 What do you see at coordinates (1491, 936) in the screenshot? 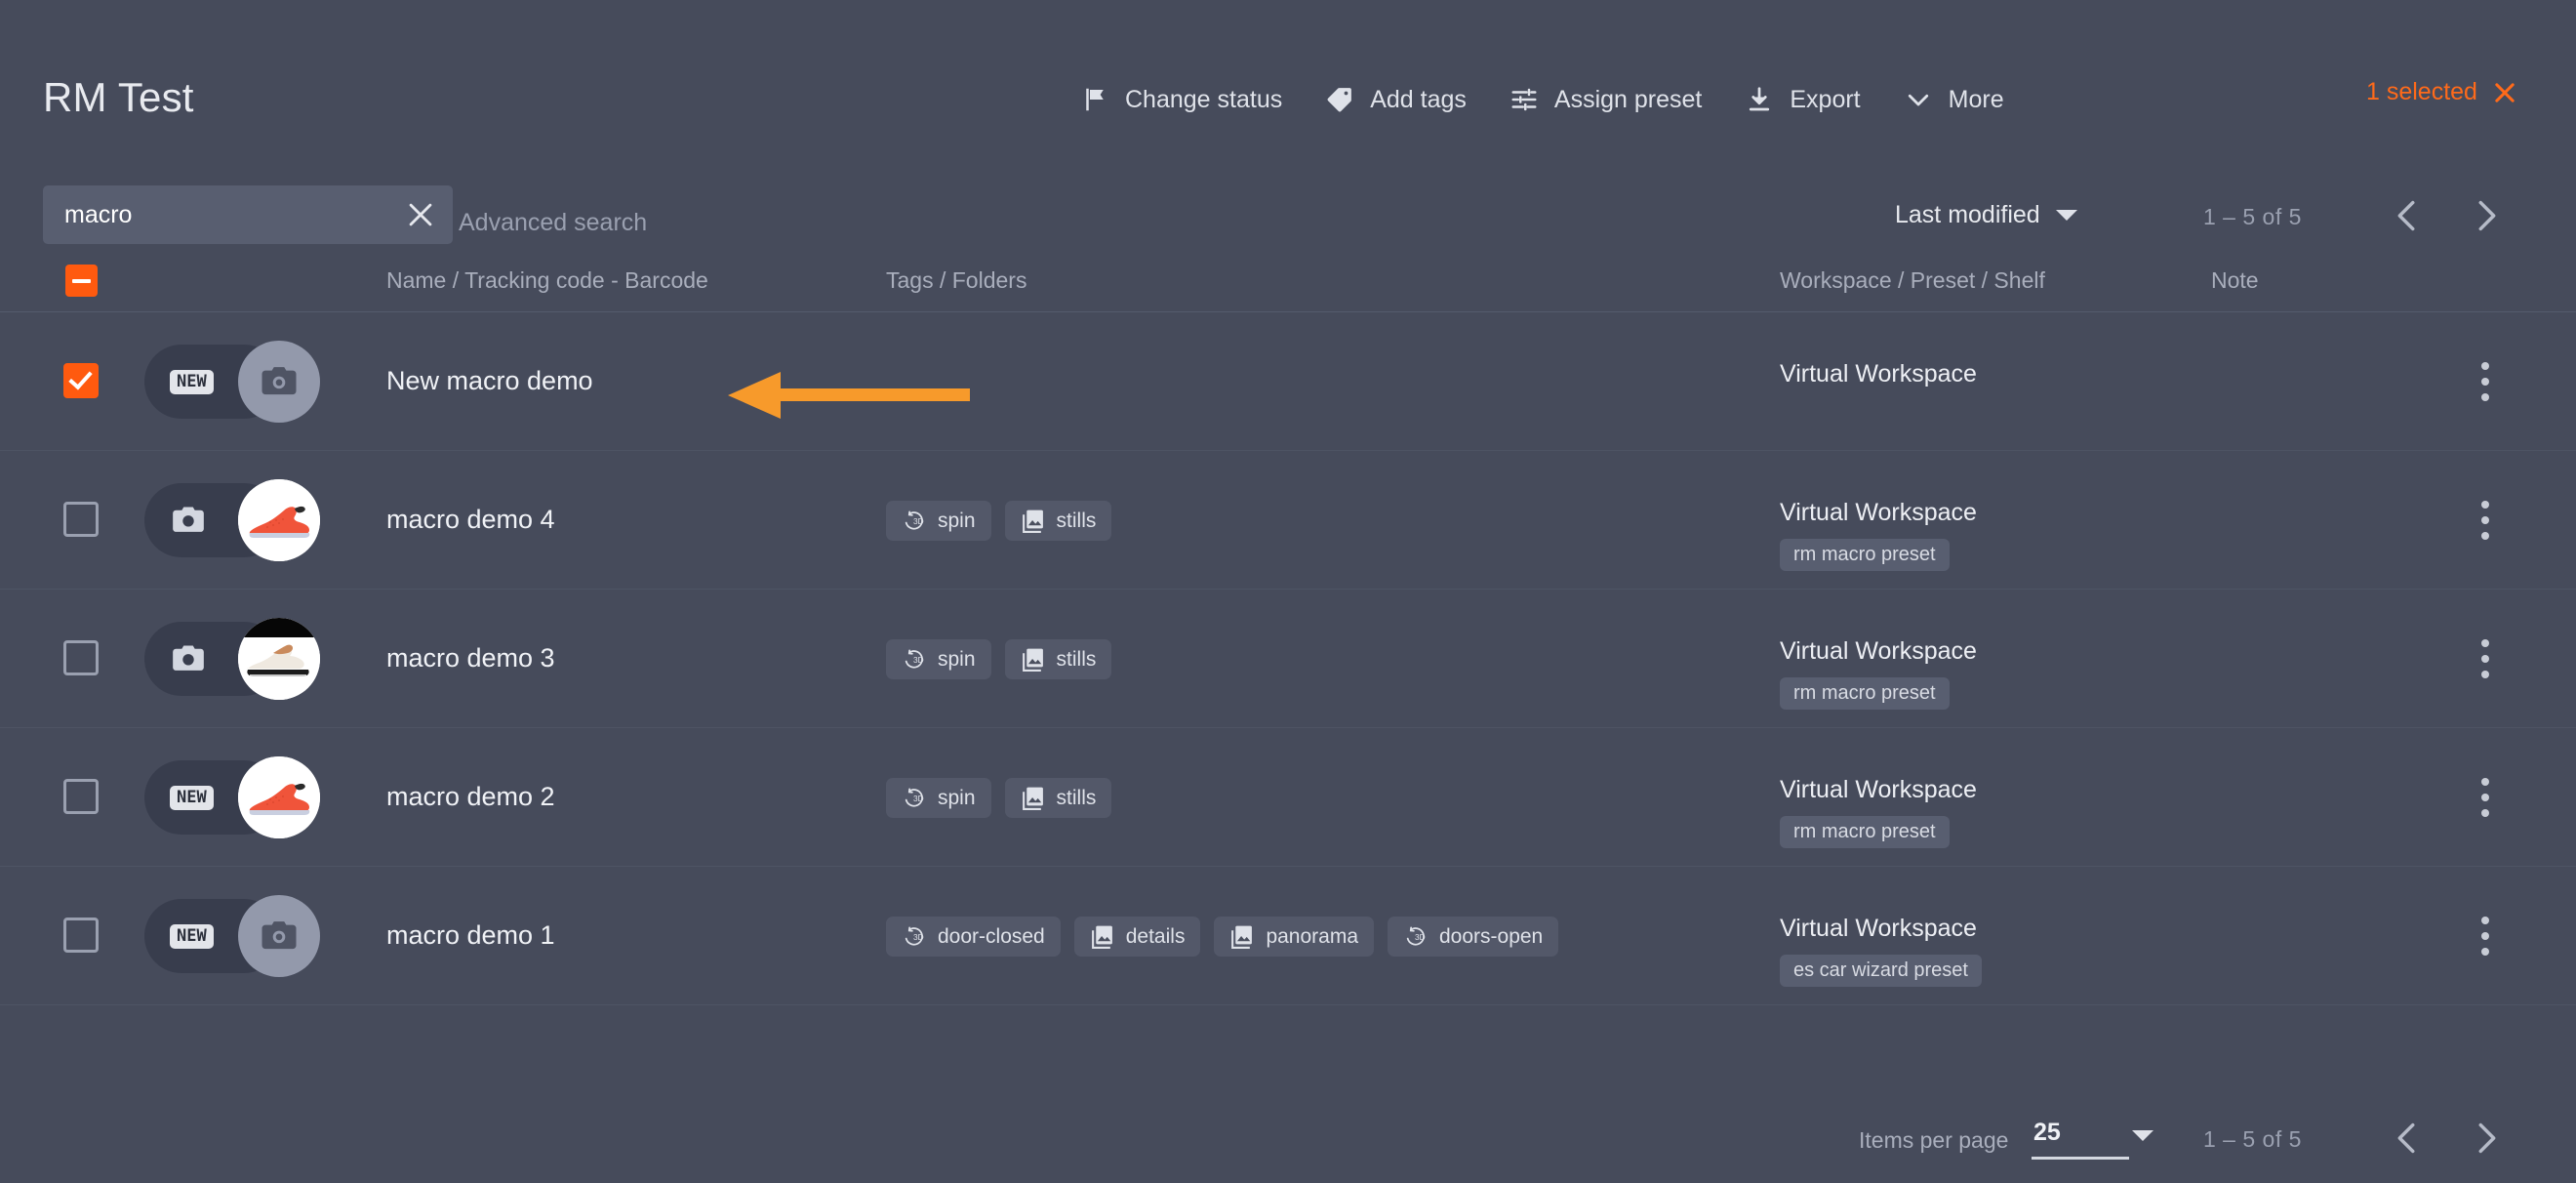
I see `tag-label: doors-open` at bounding box center [1491, 936].